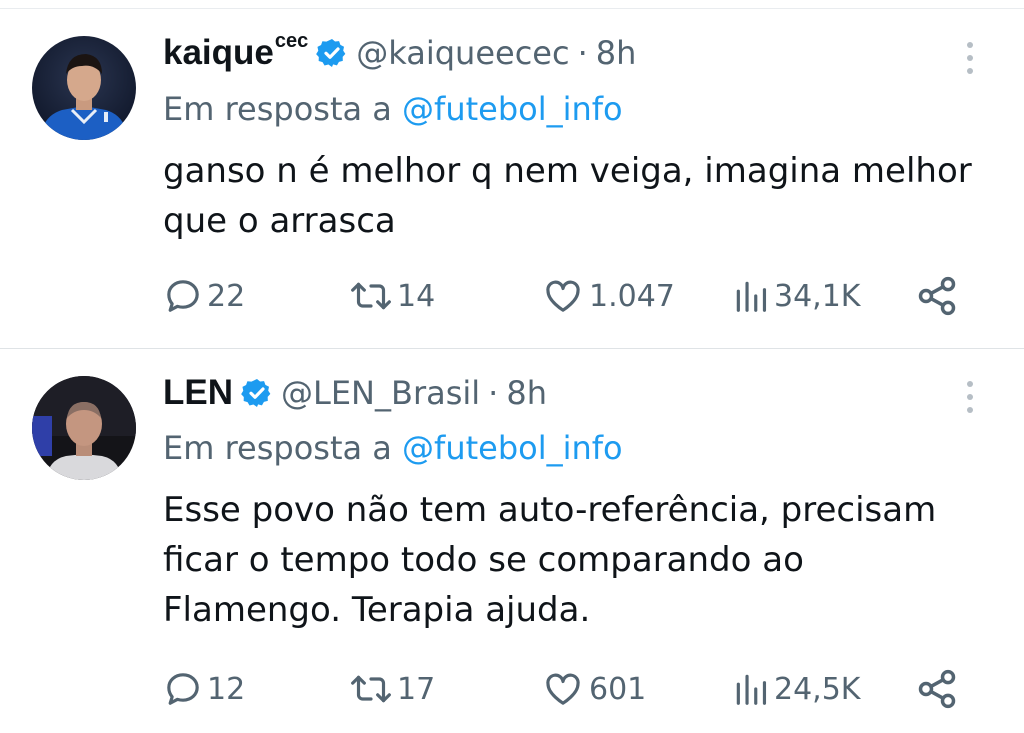 Image resolution: width=1024 pixels, height=733 pixels. What do you see at coordinates (235, 51) in the screenshot?
I see `display-name: kaiquecec` at bounding box center [235, 51].